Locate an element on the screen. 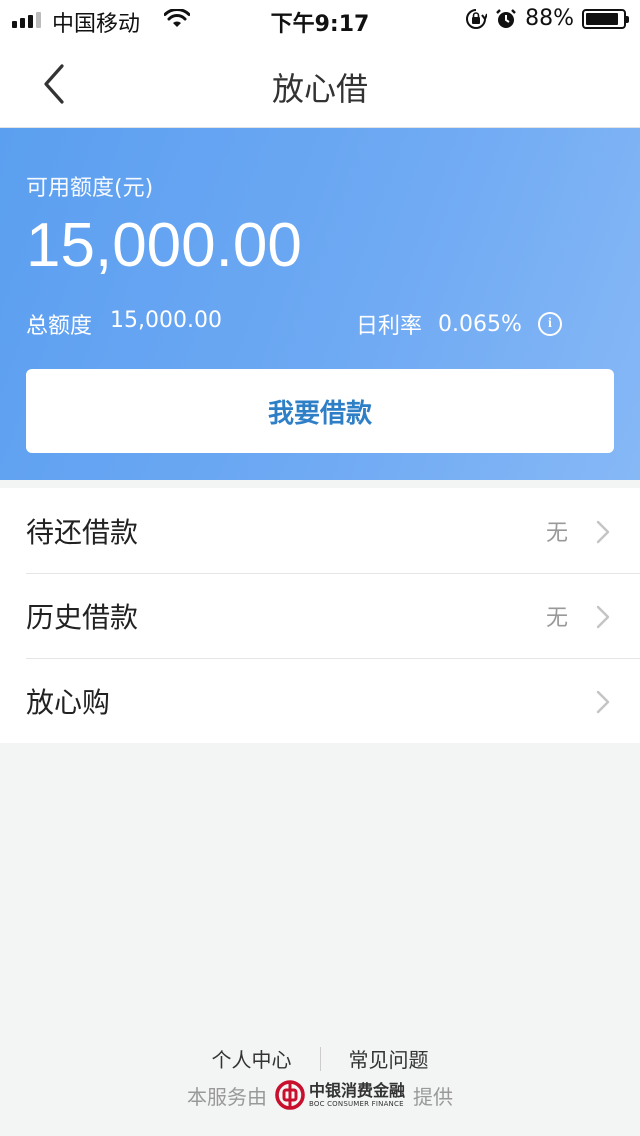 The width and height of the screenshot is (640, 1136). provider-suffix: 提供 is located at coordinates (433, 1096).